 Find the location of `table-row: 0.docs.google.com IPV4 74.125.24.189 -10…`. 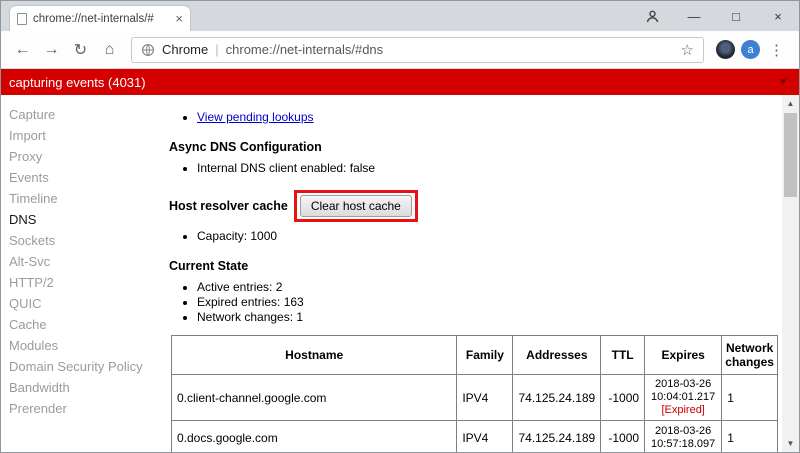

table-row: 0.docs.google.com IPV4 74.125.24.189 -10… is located at coordinates (474, 436).